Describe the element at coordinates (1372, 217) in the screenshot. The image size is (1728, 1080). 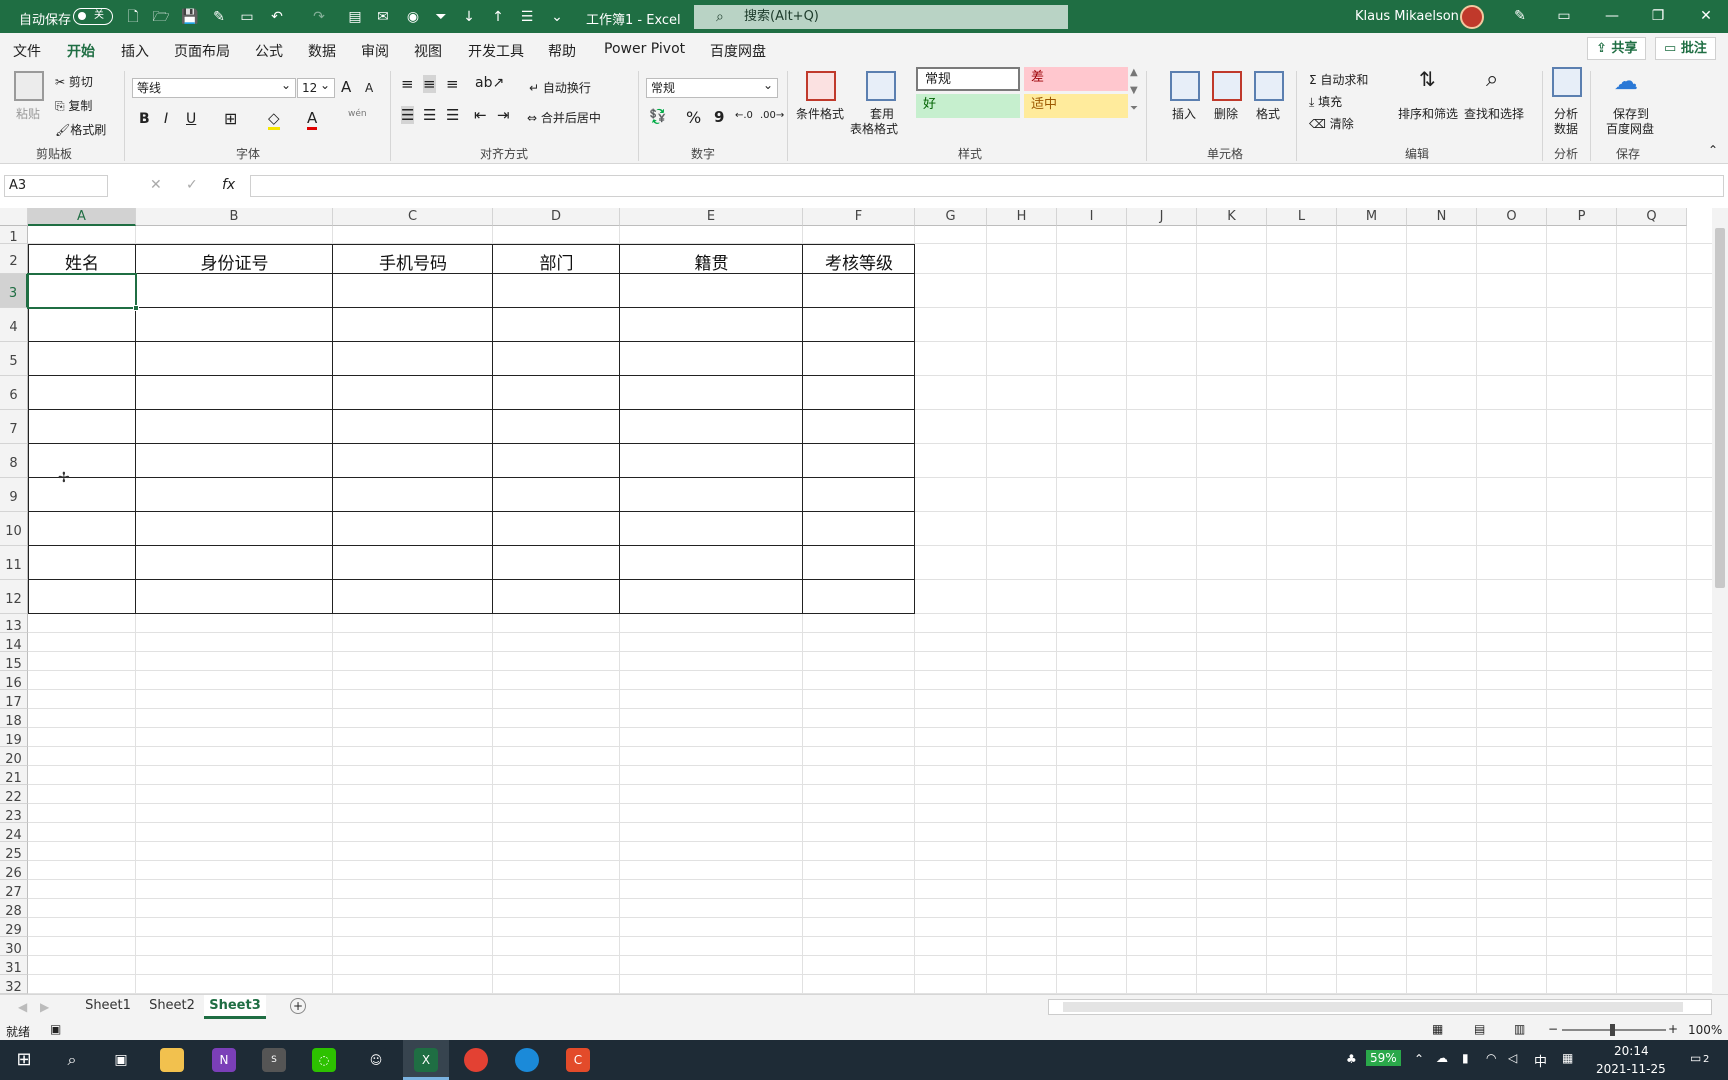
I see `column-header: M` at that location.